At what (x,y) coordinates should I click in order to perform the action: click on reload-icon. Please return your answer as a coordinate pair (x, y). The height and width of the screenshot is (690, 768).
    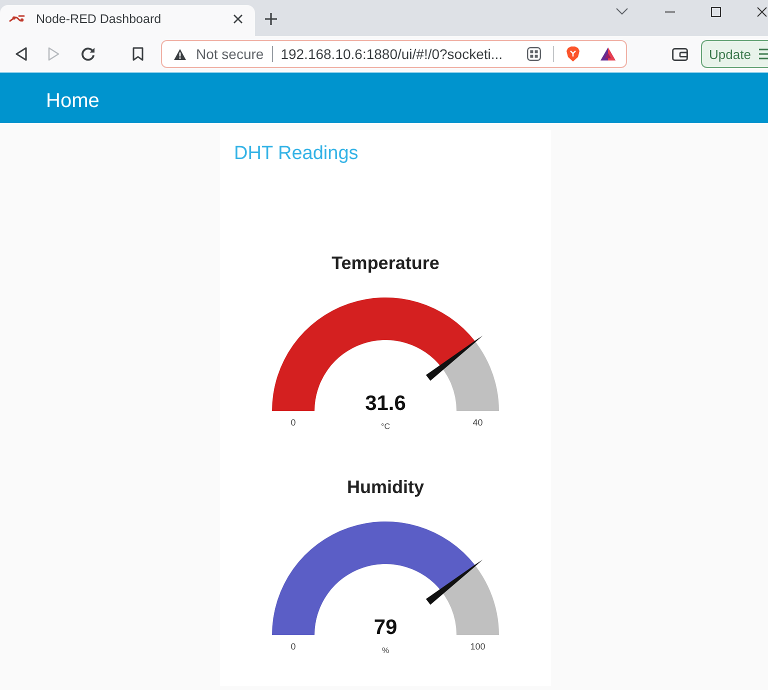
    Looking at the image, I should click on (88, 54).